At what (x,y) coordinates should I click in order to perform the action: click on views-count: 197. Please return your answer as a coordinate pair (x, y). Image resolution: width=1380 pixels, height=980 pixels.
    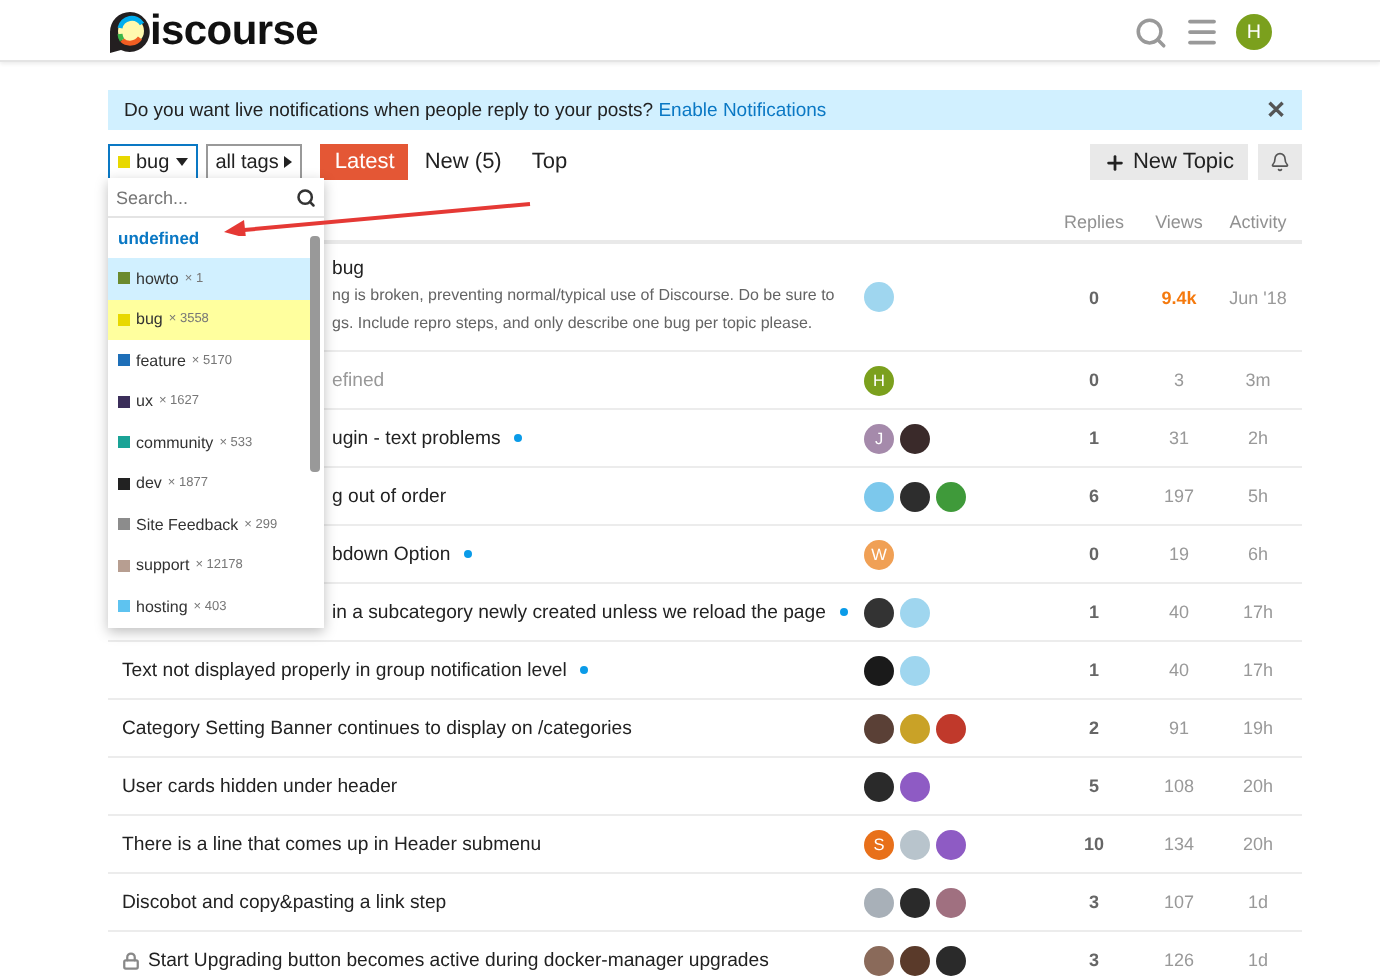
    Looking at the image, I should click on (1179, 496).